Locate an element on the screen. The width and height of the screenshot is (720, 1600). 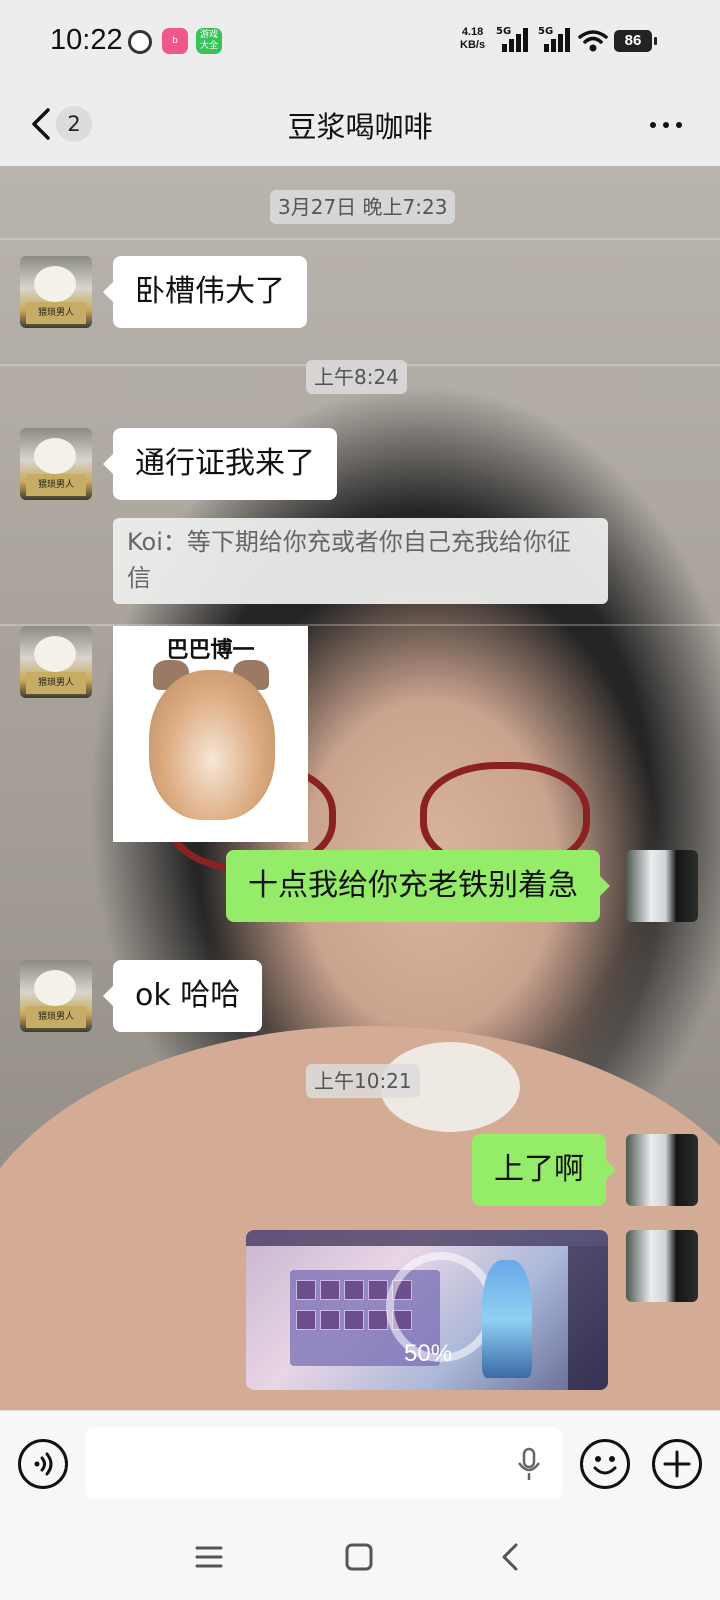
wifi-icon is located at coordinates (593, 41).